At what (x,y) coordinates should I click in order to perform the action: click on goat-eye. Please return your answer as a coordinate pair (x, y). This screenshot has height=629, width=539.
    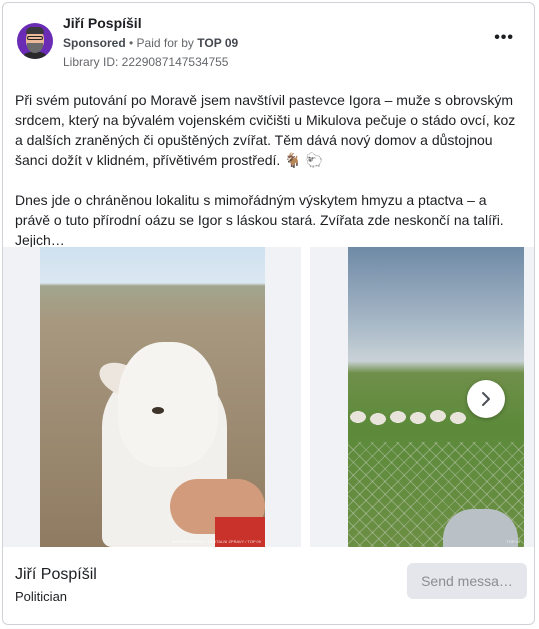
    Looking at the image, I should click on (158, 410).